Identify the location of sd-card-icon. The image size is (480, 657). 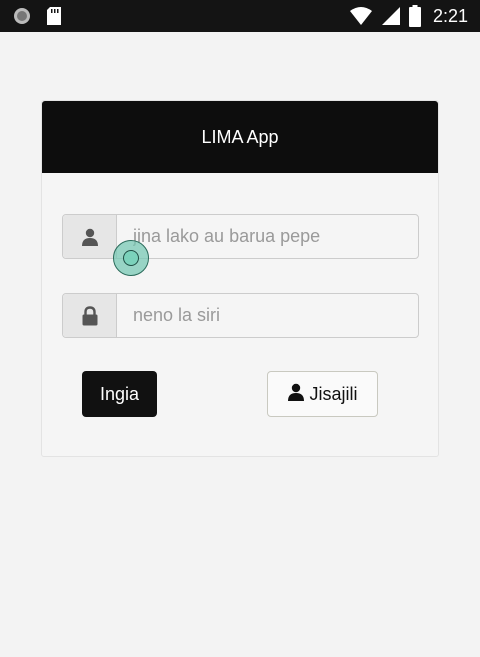
(54, 16).